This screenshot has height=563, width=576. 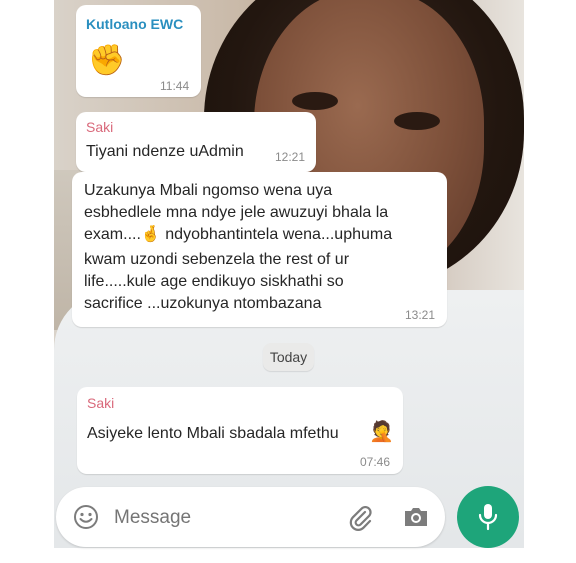 I want to click on mic-button, so click(x=488, y=517).